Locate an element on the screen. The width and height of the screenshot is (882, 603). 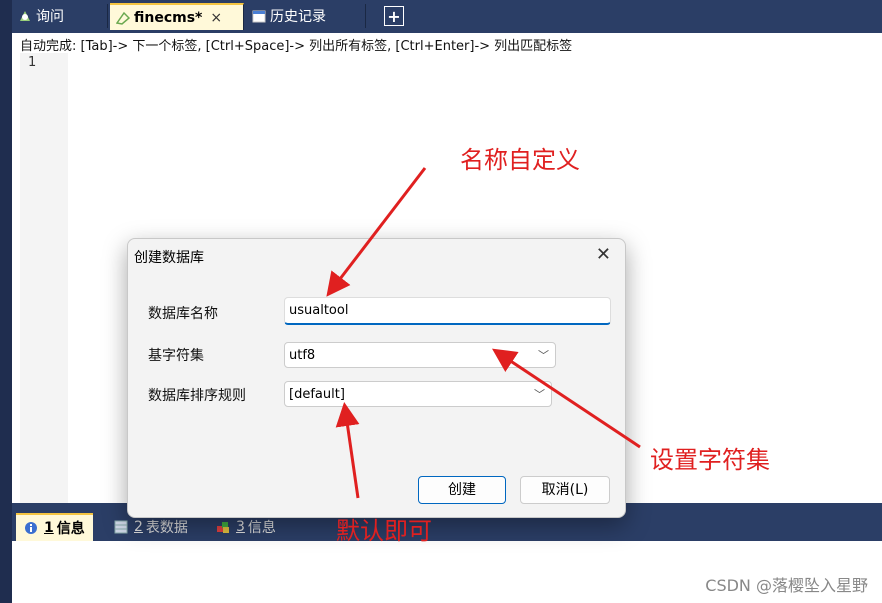
arrow-to-charset is located at coordinates (566, 398).